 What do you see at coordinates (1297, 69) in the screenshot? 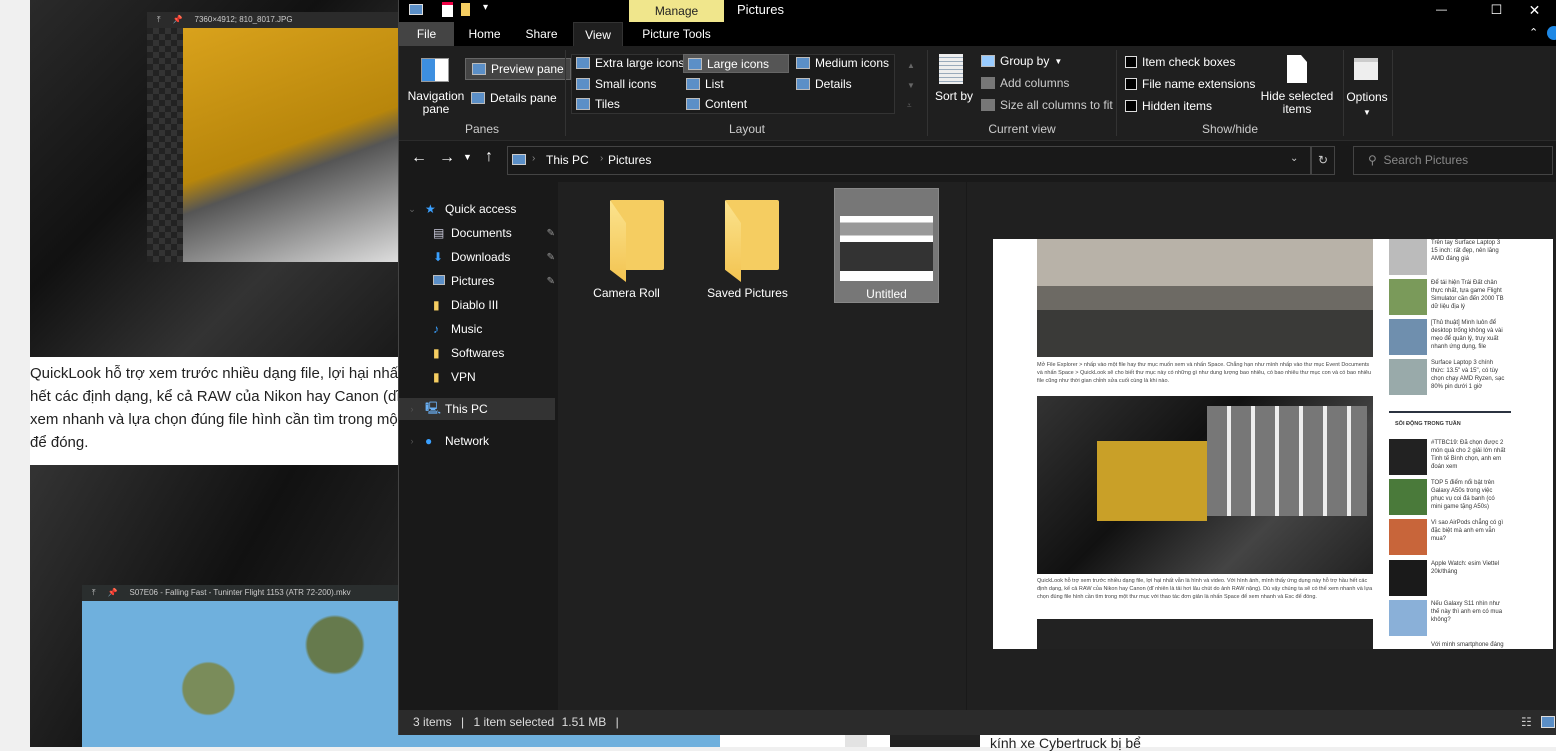
I see `hide-selected-icon` at bounding box center [1297, 69].